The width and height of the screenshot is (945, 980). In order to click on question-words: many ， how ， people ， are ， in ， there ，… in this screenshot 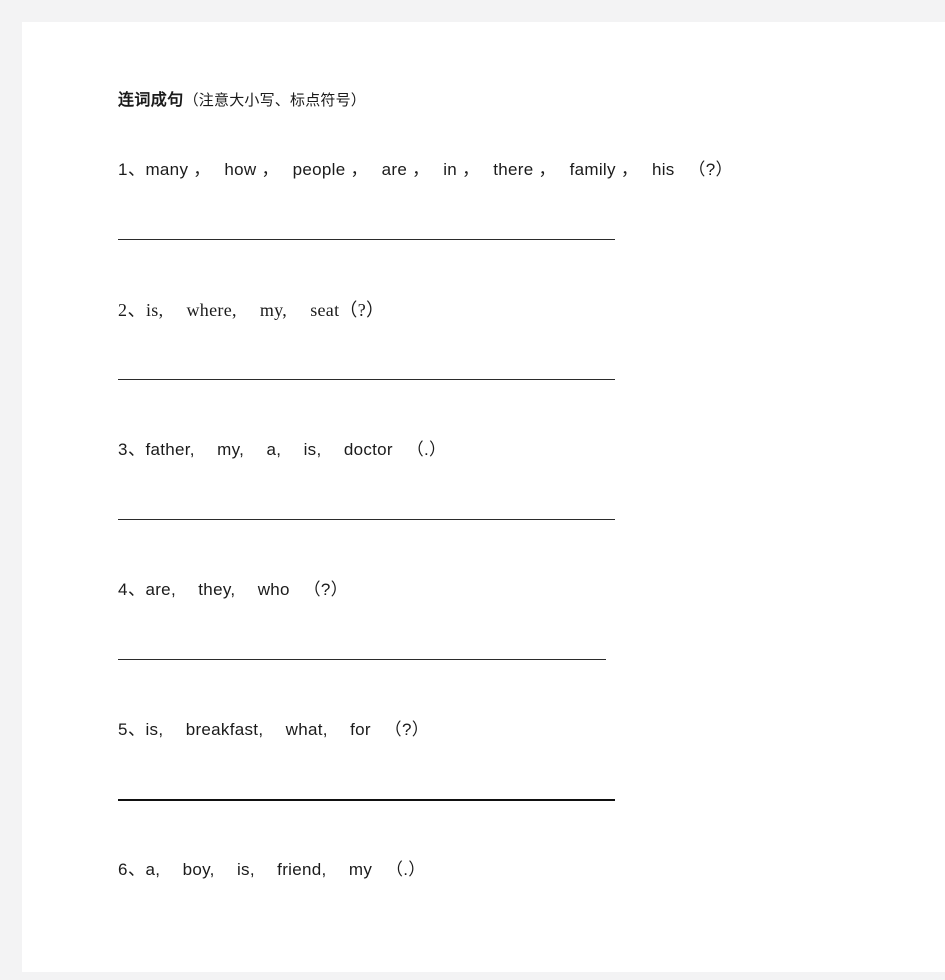, I will do `click(439, 169)`.